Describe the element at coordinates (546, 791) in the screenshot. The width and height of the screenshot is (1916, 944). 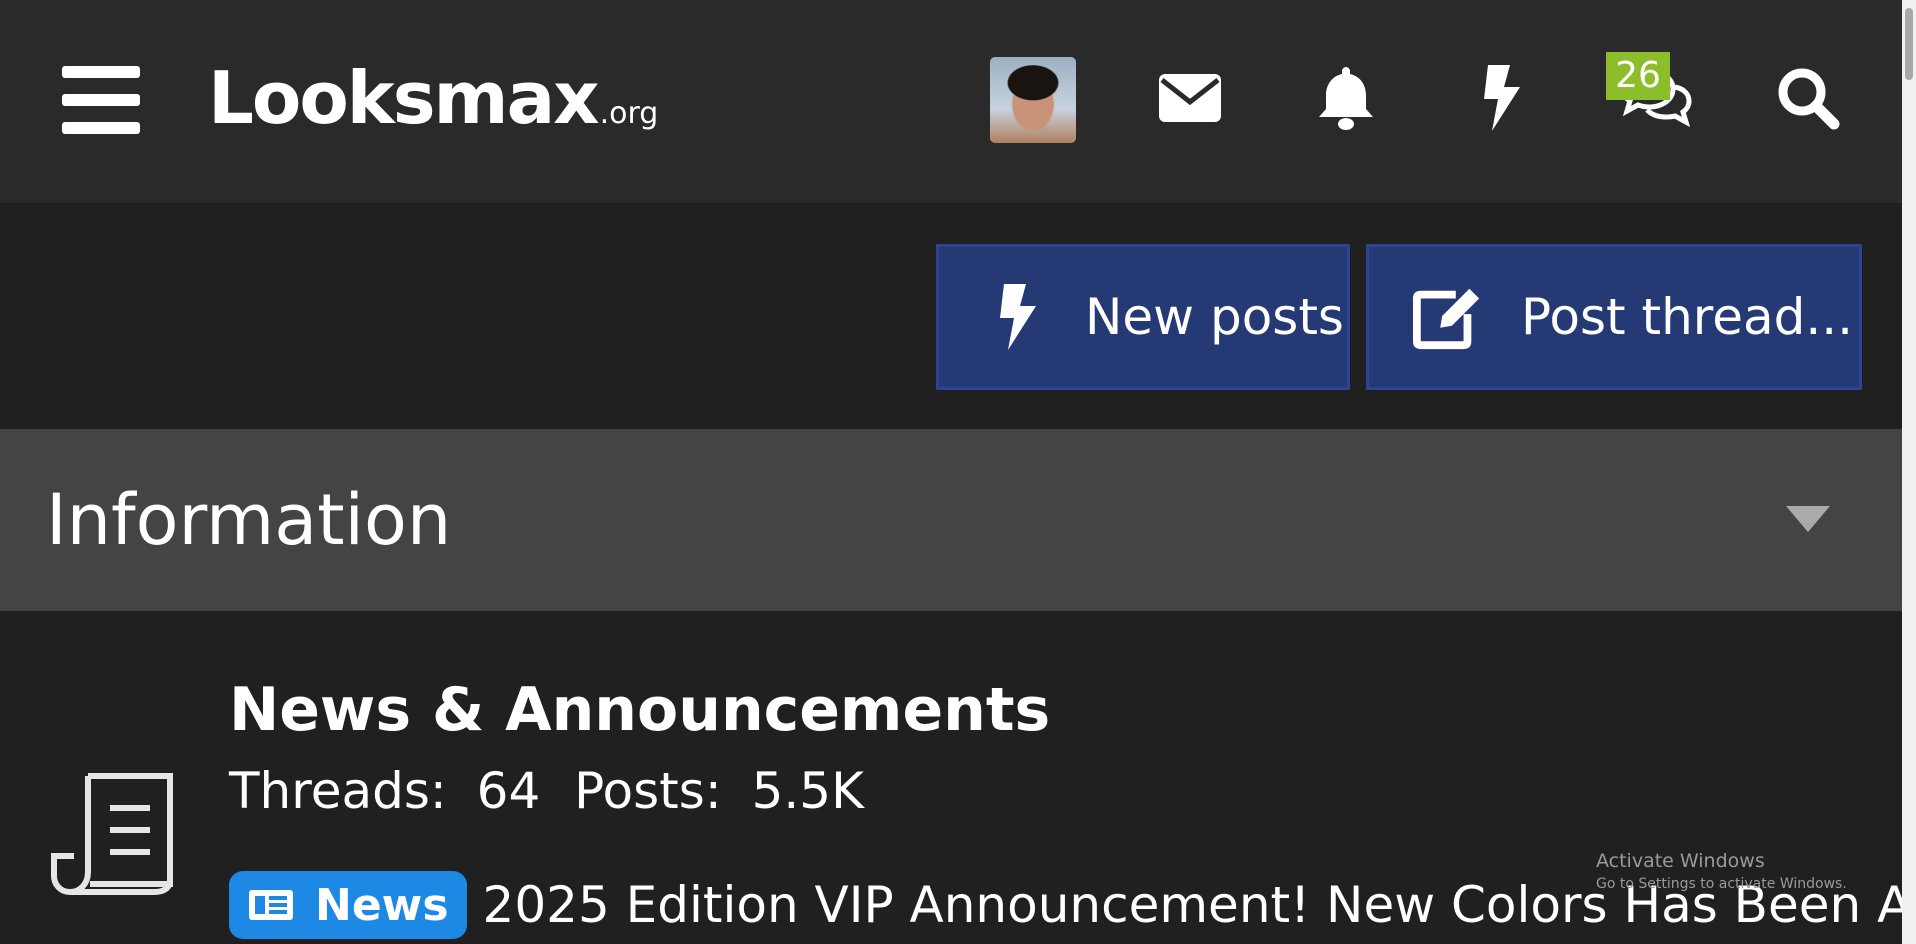
I see `node-stats: Threads: 64 Posts: 5.5K` at that location.